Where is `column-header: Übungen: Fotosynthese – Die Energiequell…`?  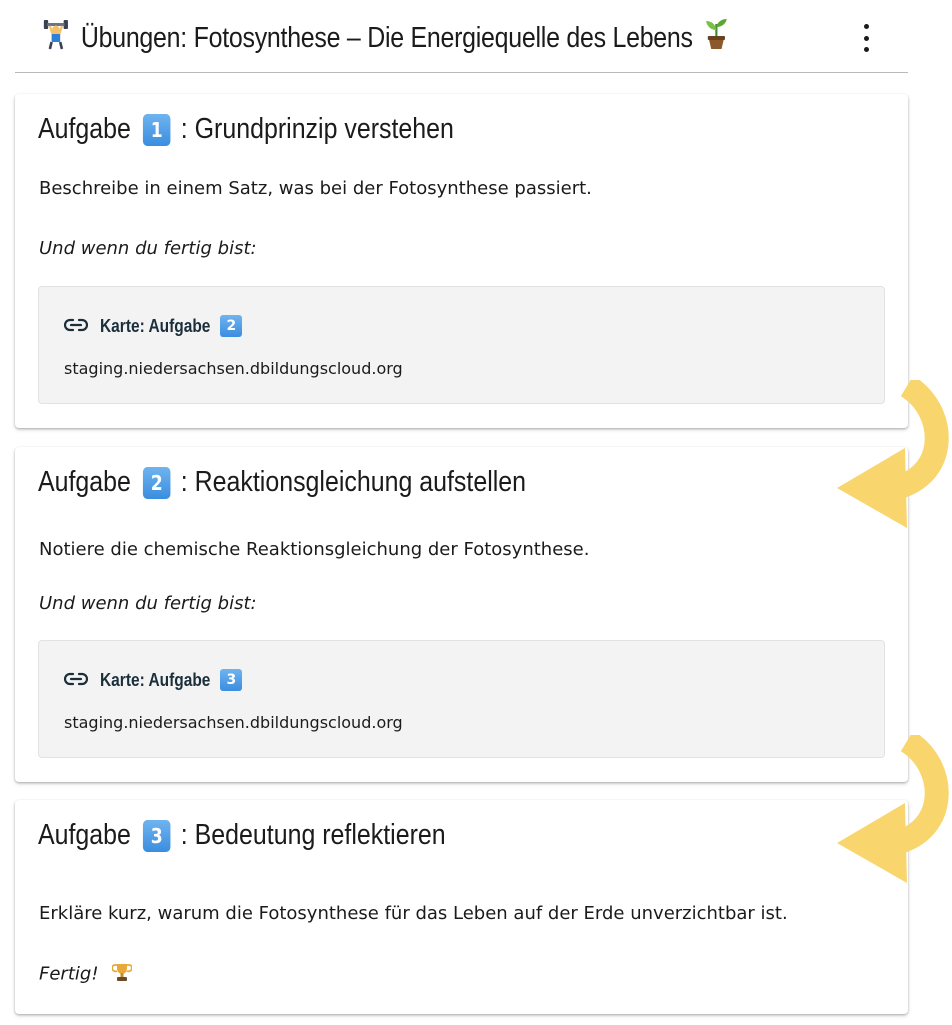 column-header: Übungen: Fotosynthese – Die Energiequell… is located at coordinates (461, 36).